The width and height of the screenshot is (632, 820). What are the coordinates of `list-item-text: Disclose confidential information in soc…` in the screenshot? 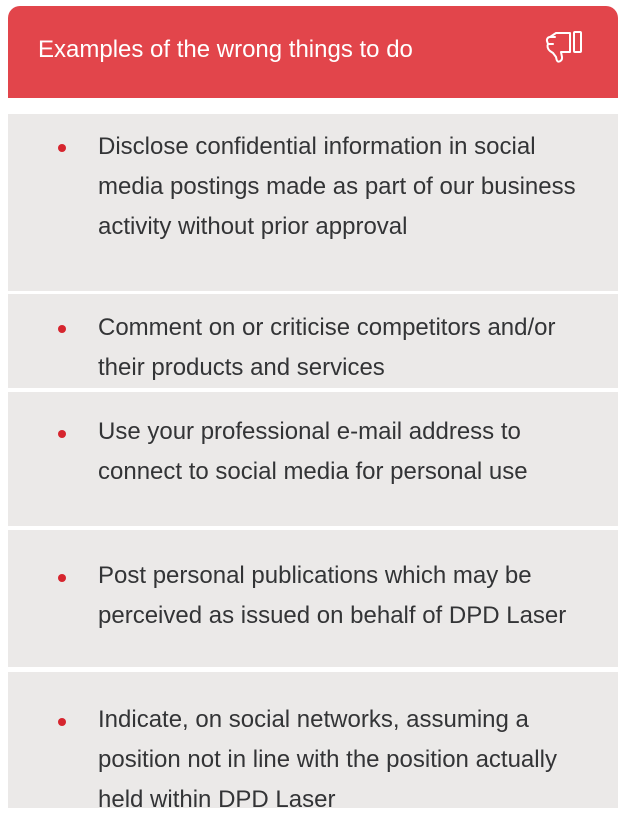 It's located at (337, 186).